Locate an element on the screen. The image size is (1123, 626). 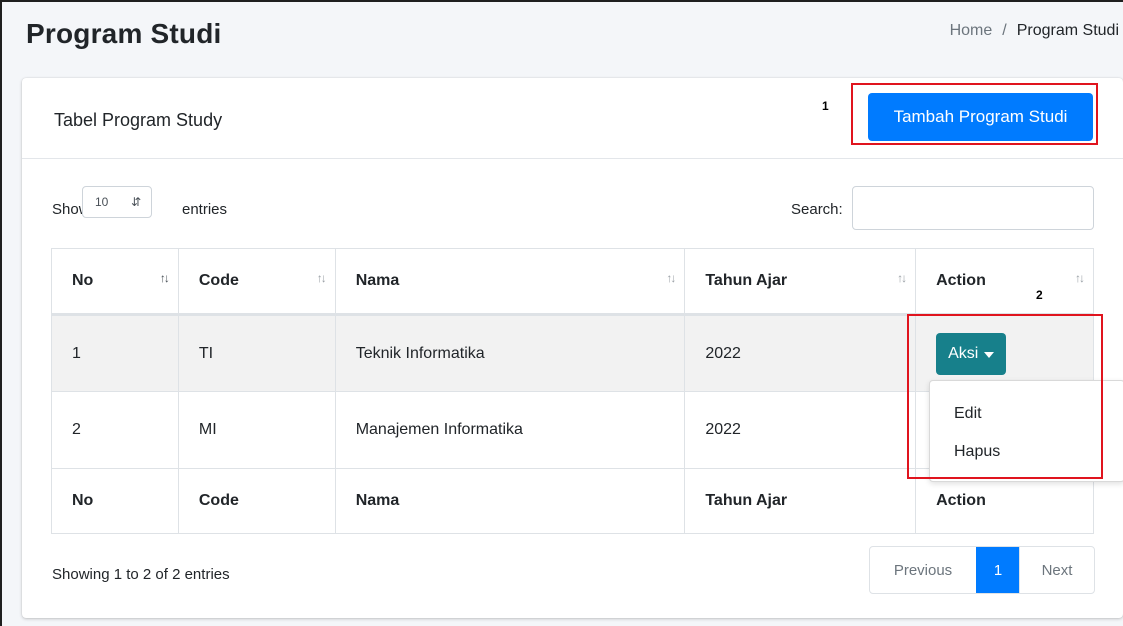
table-header-row: No ↑↓ Code ↑↓ Nama ↑↓ Tahun Ajar ↑↓ Action ↑↓ is located at coordinates (572, 282).